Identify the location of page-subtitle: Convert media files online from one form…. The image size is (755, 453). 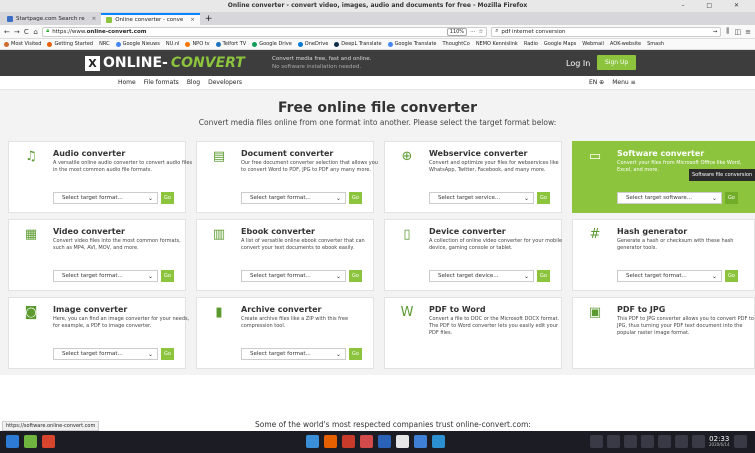
(377, 122).